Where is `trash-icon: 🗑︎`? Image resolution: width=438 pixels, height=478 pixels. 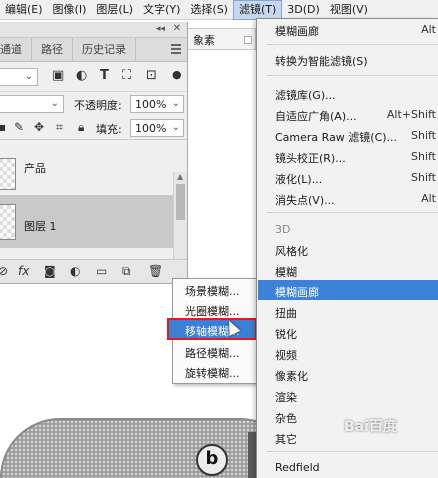 trash-icon: 🗑︎ is located at coordinates (155, 271).